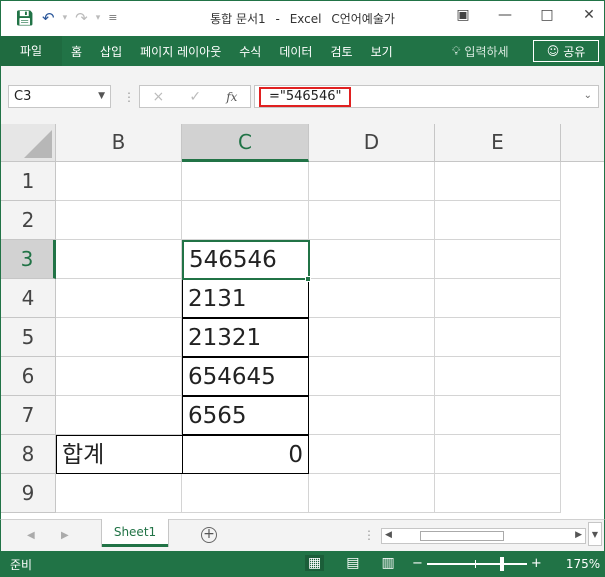 This screenshot has height=577, width=605. I want to click on column-header-f, so click(582, 143).